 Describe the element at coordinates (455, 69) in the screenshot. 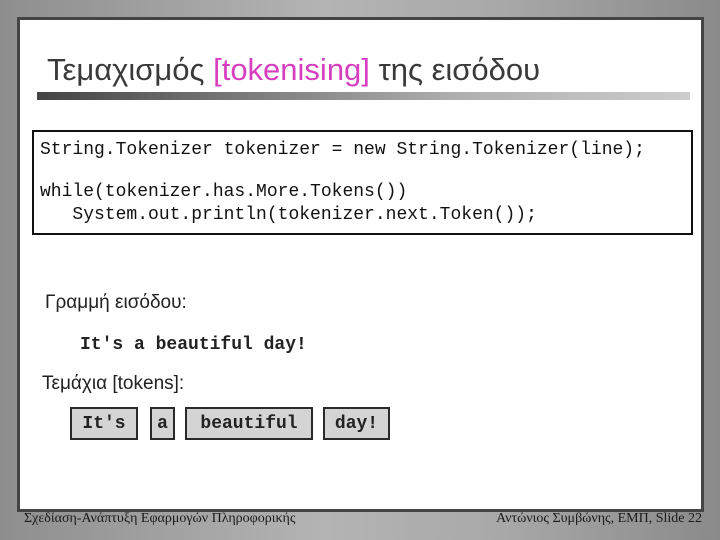

I see `title-suffix: της εισόδου` at that location.